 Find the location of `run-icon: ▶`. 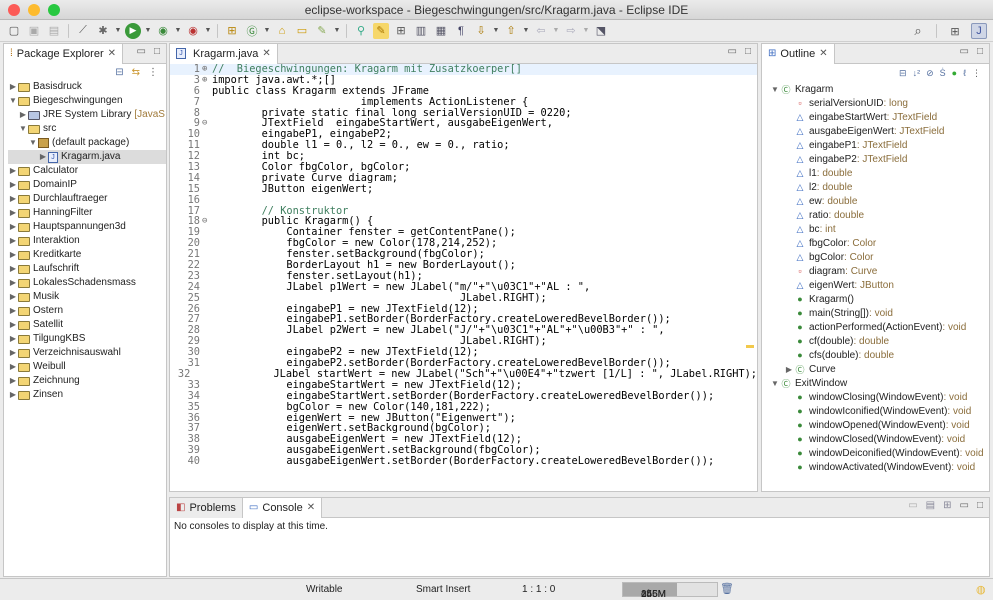

run-icon: ▶ is located at coordinates (133, 30).